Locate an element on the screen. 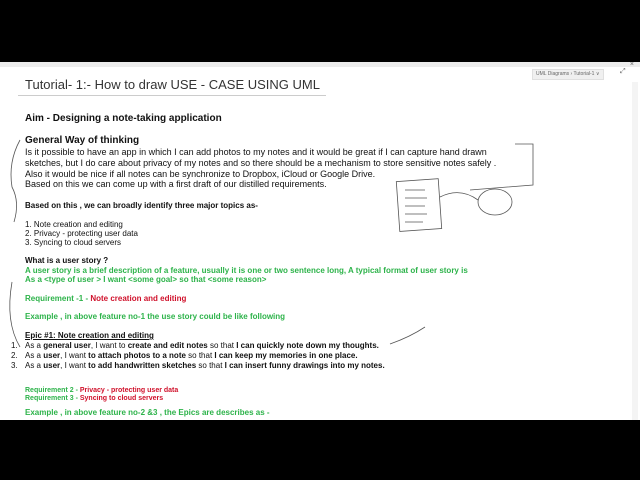 This screenshot has width=640, height=480. ink-lines is located at coordinates (416, 206).